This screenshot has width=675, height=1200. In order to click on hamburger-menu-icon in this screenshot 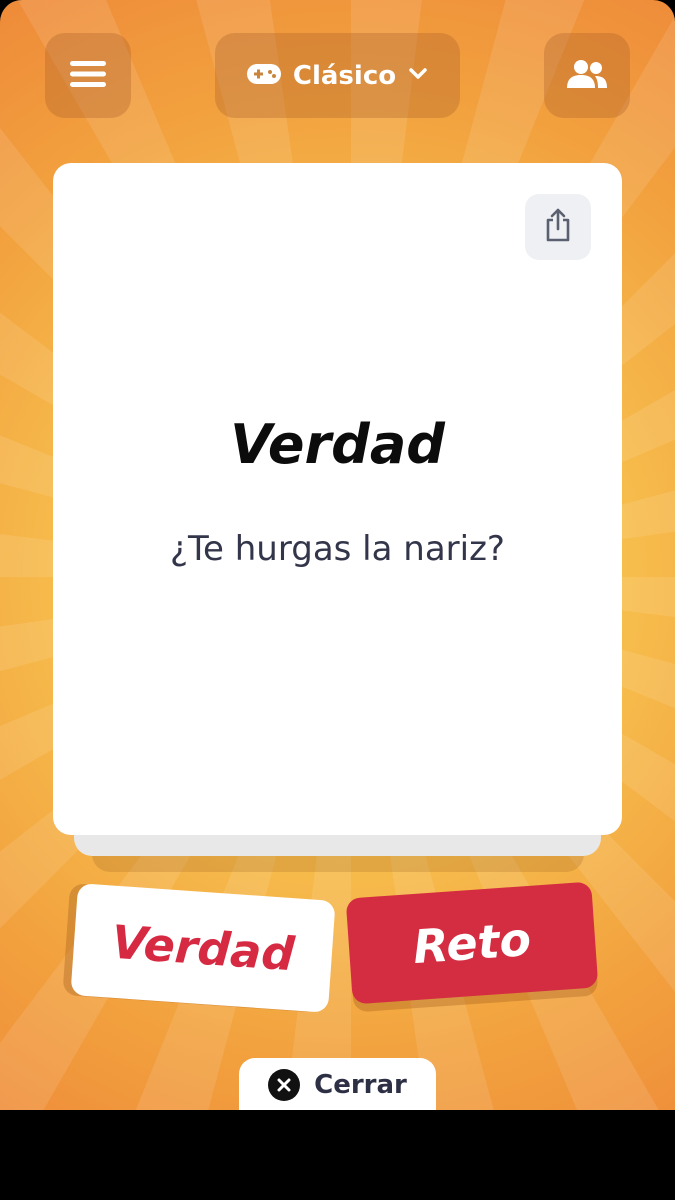, I will do `click(88, 76)`.